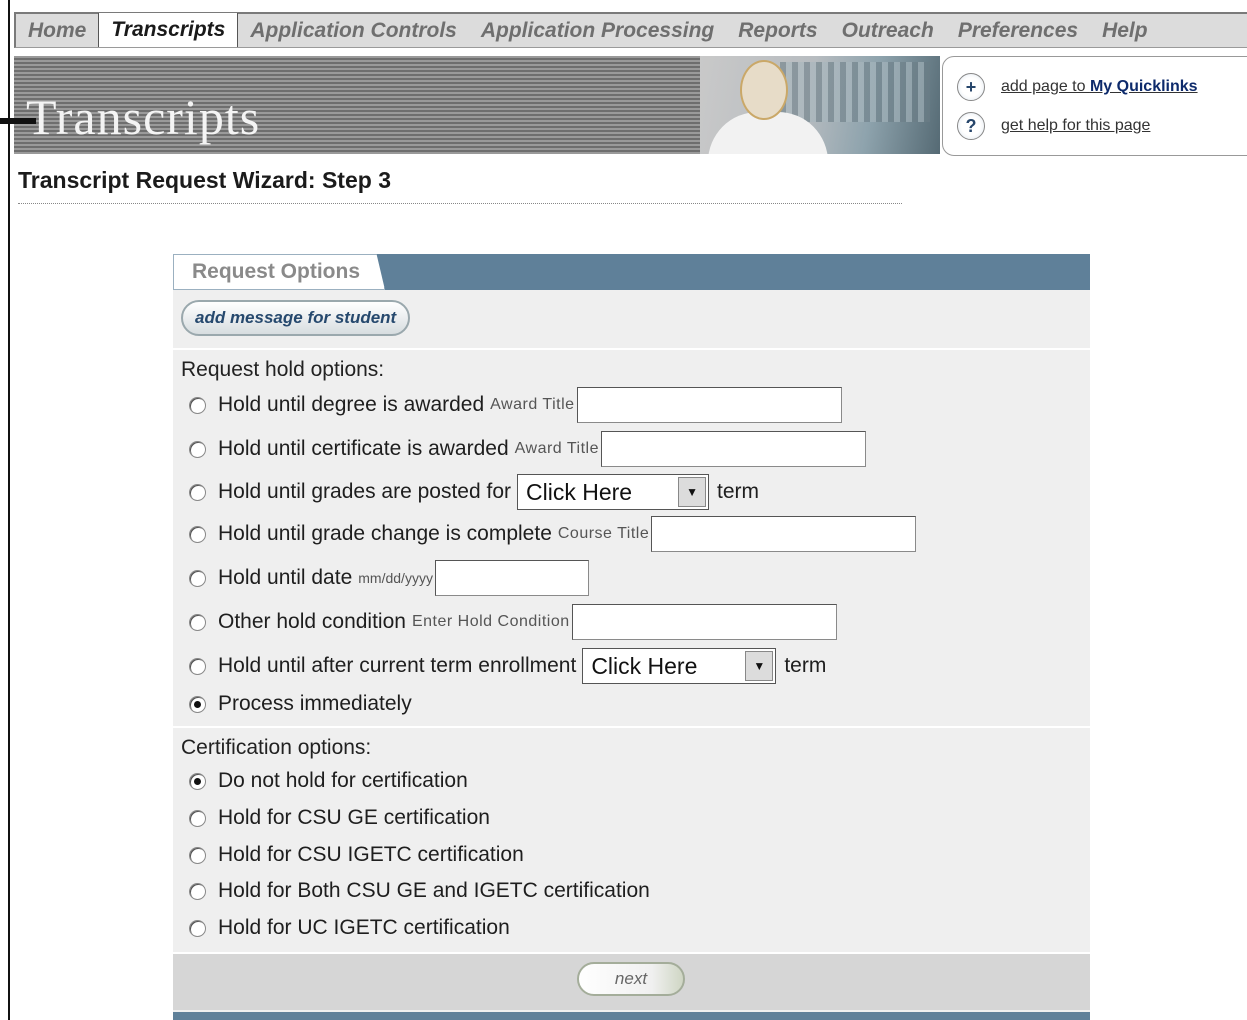  Describe the element at coordinates (477, 105) in the screenshot. I see `section-banner: Transcripts` at that location.